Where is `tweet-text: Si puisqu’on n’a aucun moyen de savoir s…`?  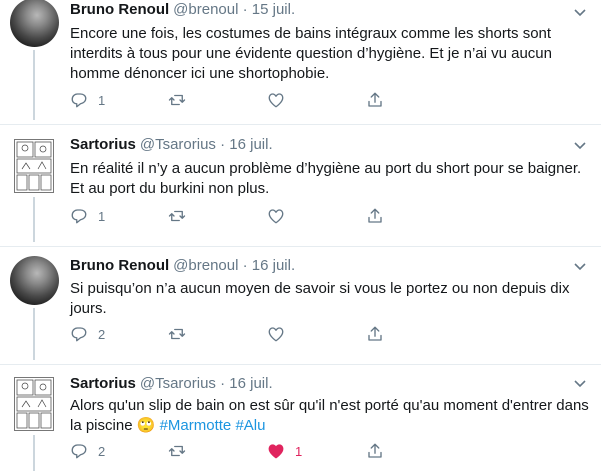 tweet-text: Si puisqu’on n’a aucun moyen de savoir s… is located at coordinates (320, 298).